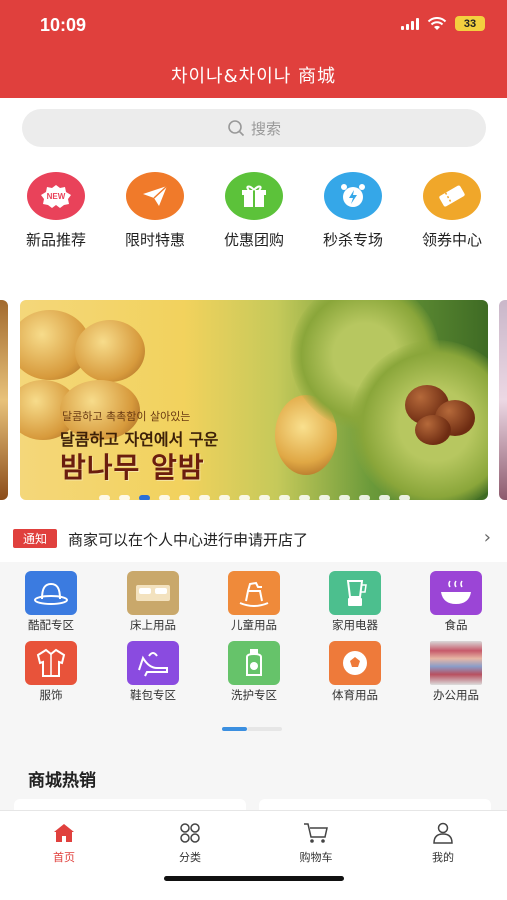 The width and height of the screenshot is (507, 900). I want to click on notice-badge: 通知, so click(35, 538).